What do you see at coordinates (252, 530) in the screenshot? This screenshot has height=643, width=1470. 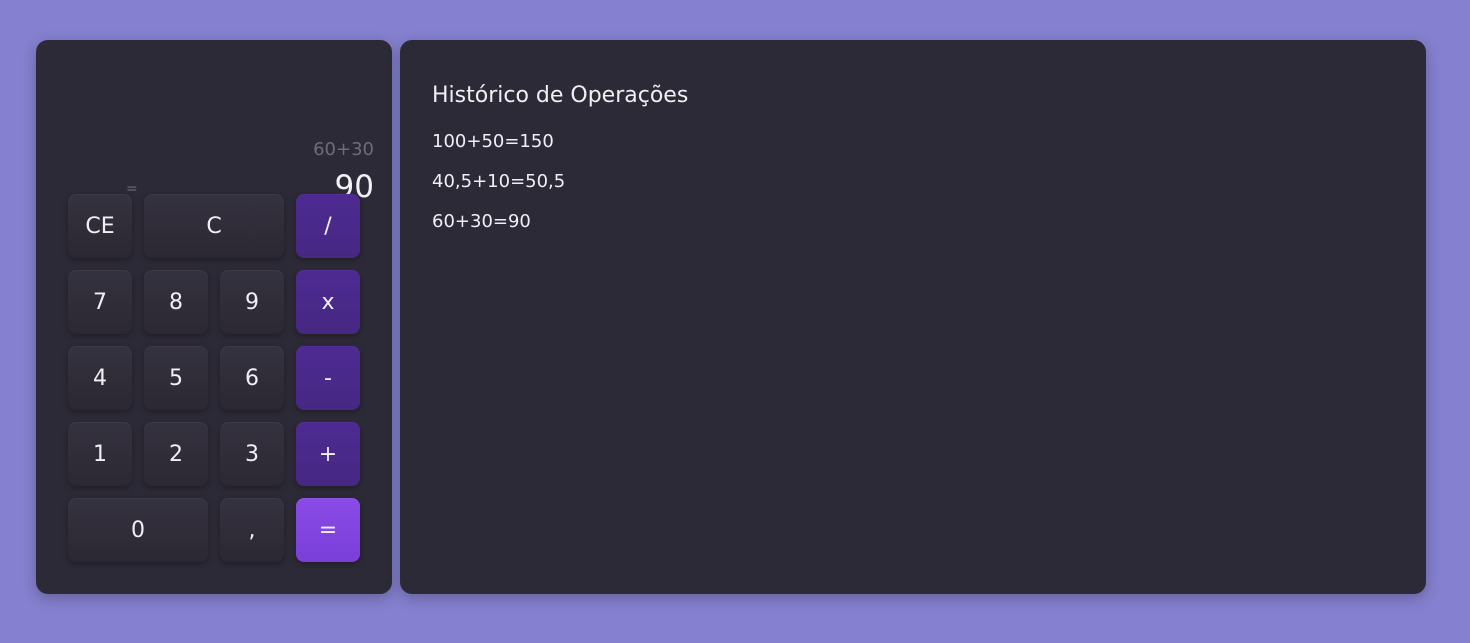 I see `comma-button: ,` at bounding box center [252, 530].